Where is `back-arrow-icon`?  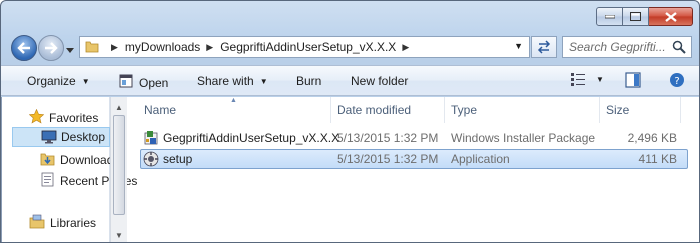
back-arrow-icon is located at coordinates (23, 48).